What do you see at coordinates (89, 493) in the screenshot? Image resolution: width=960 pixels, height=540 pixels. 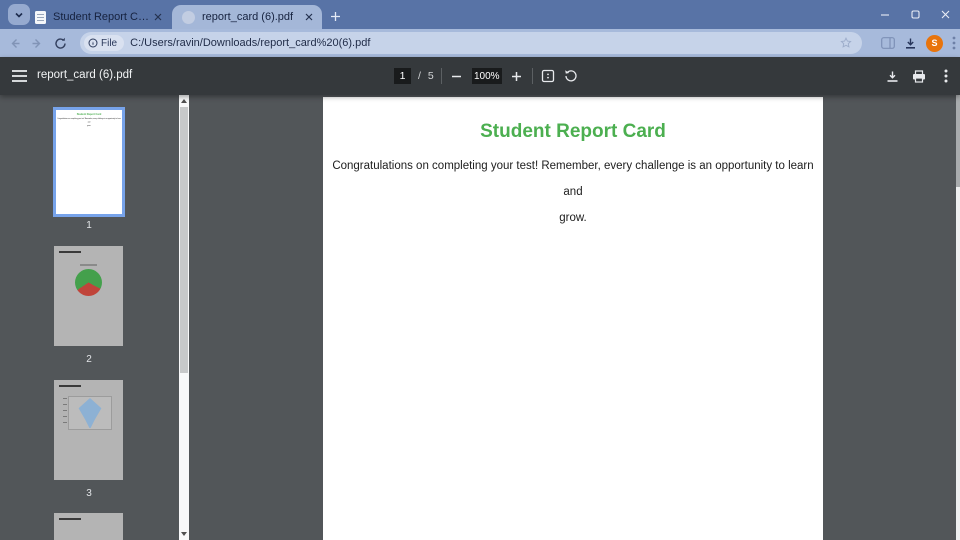 I see `thumbnail-label: 3` at bounding box center [89, 493].